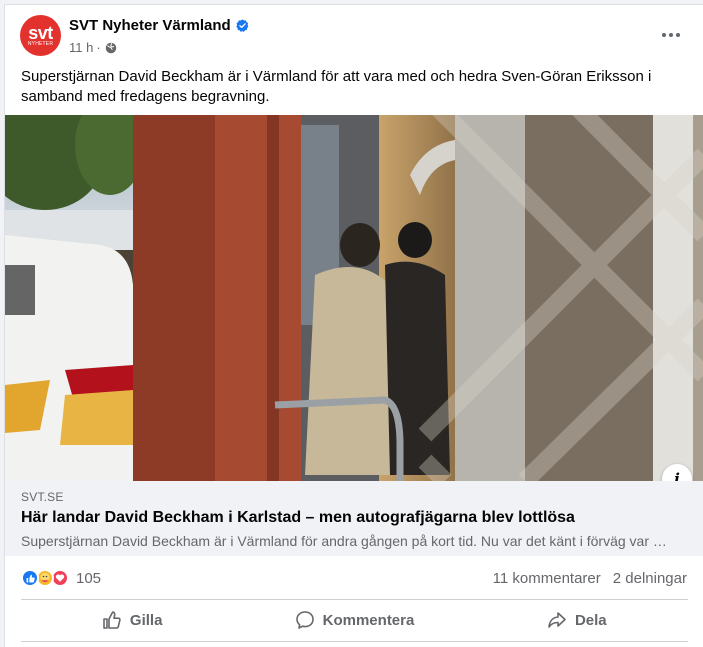 This screenshot has height=647, width=703. What do you see at coordinates (607, 578) in the screenshot?
I see `counts-gap` at bounding box center [607, 578].